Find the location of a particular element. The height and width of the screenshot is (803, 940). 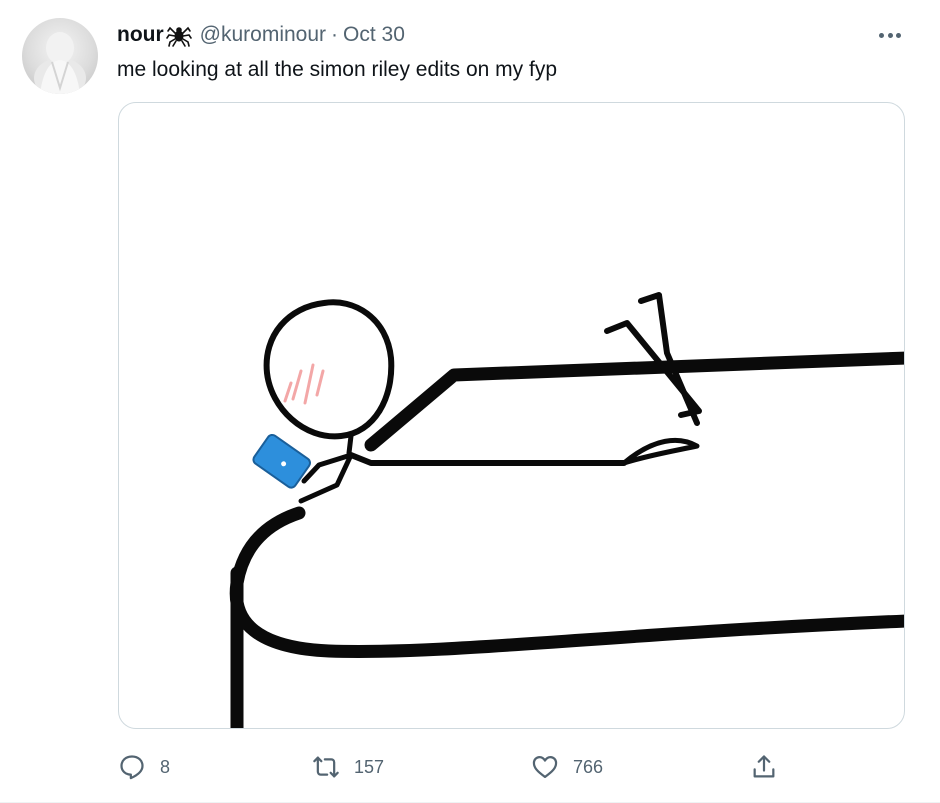

reply-count: 8 is located at coordinates (165, 766).